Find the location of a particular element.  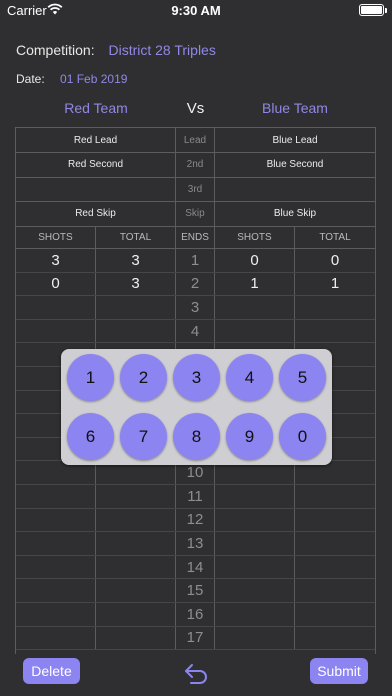

delete-button: Delete is located at coordinates (51, 671).